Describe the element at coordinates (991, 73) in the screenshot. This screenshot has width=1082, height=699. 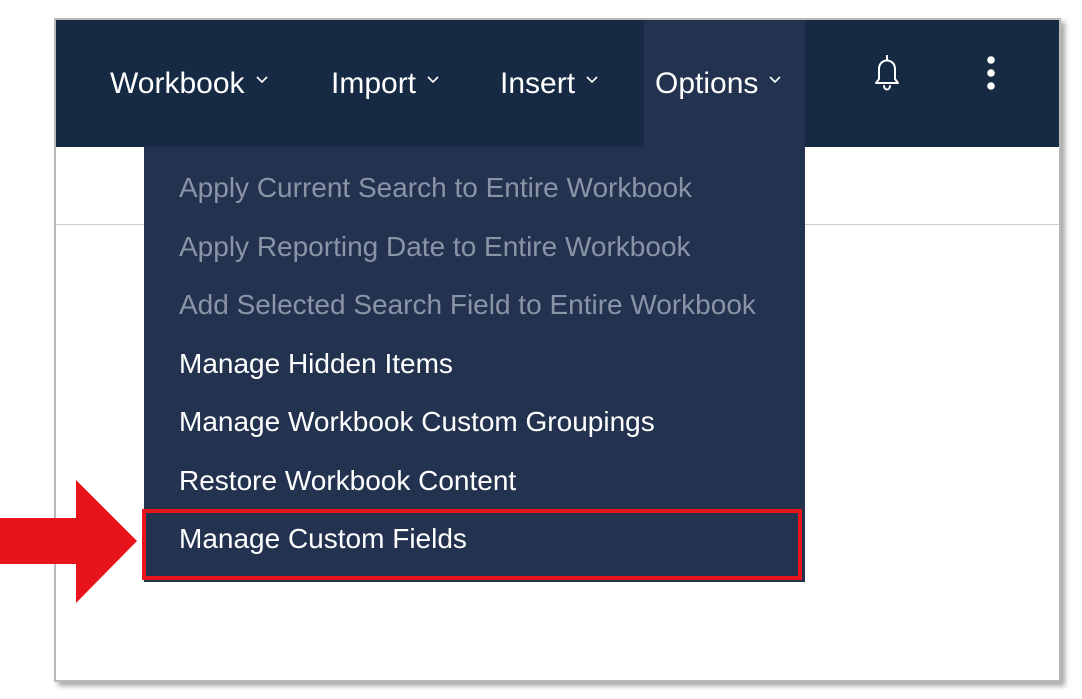
I see `more-vertical-icon` at that location.